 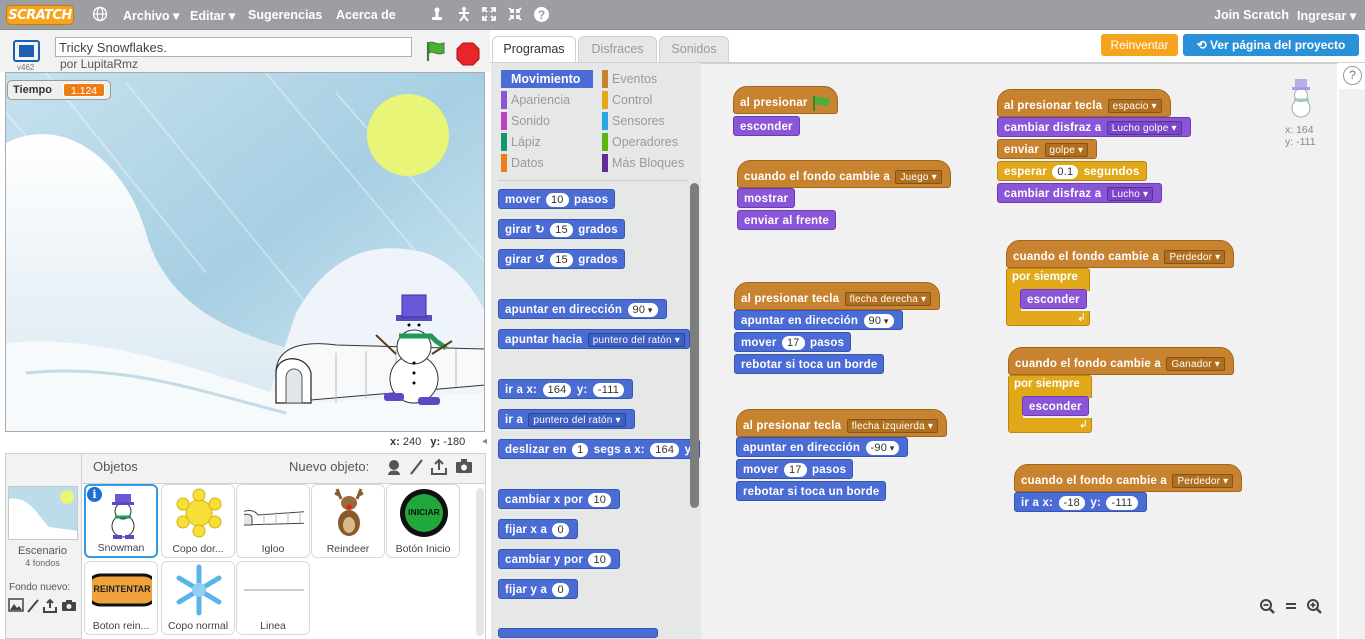 I want to click on help-icon: ?, so click(x=1352, y=75).